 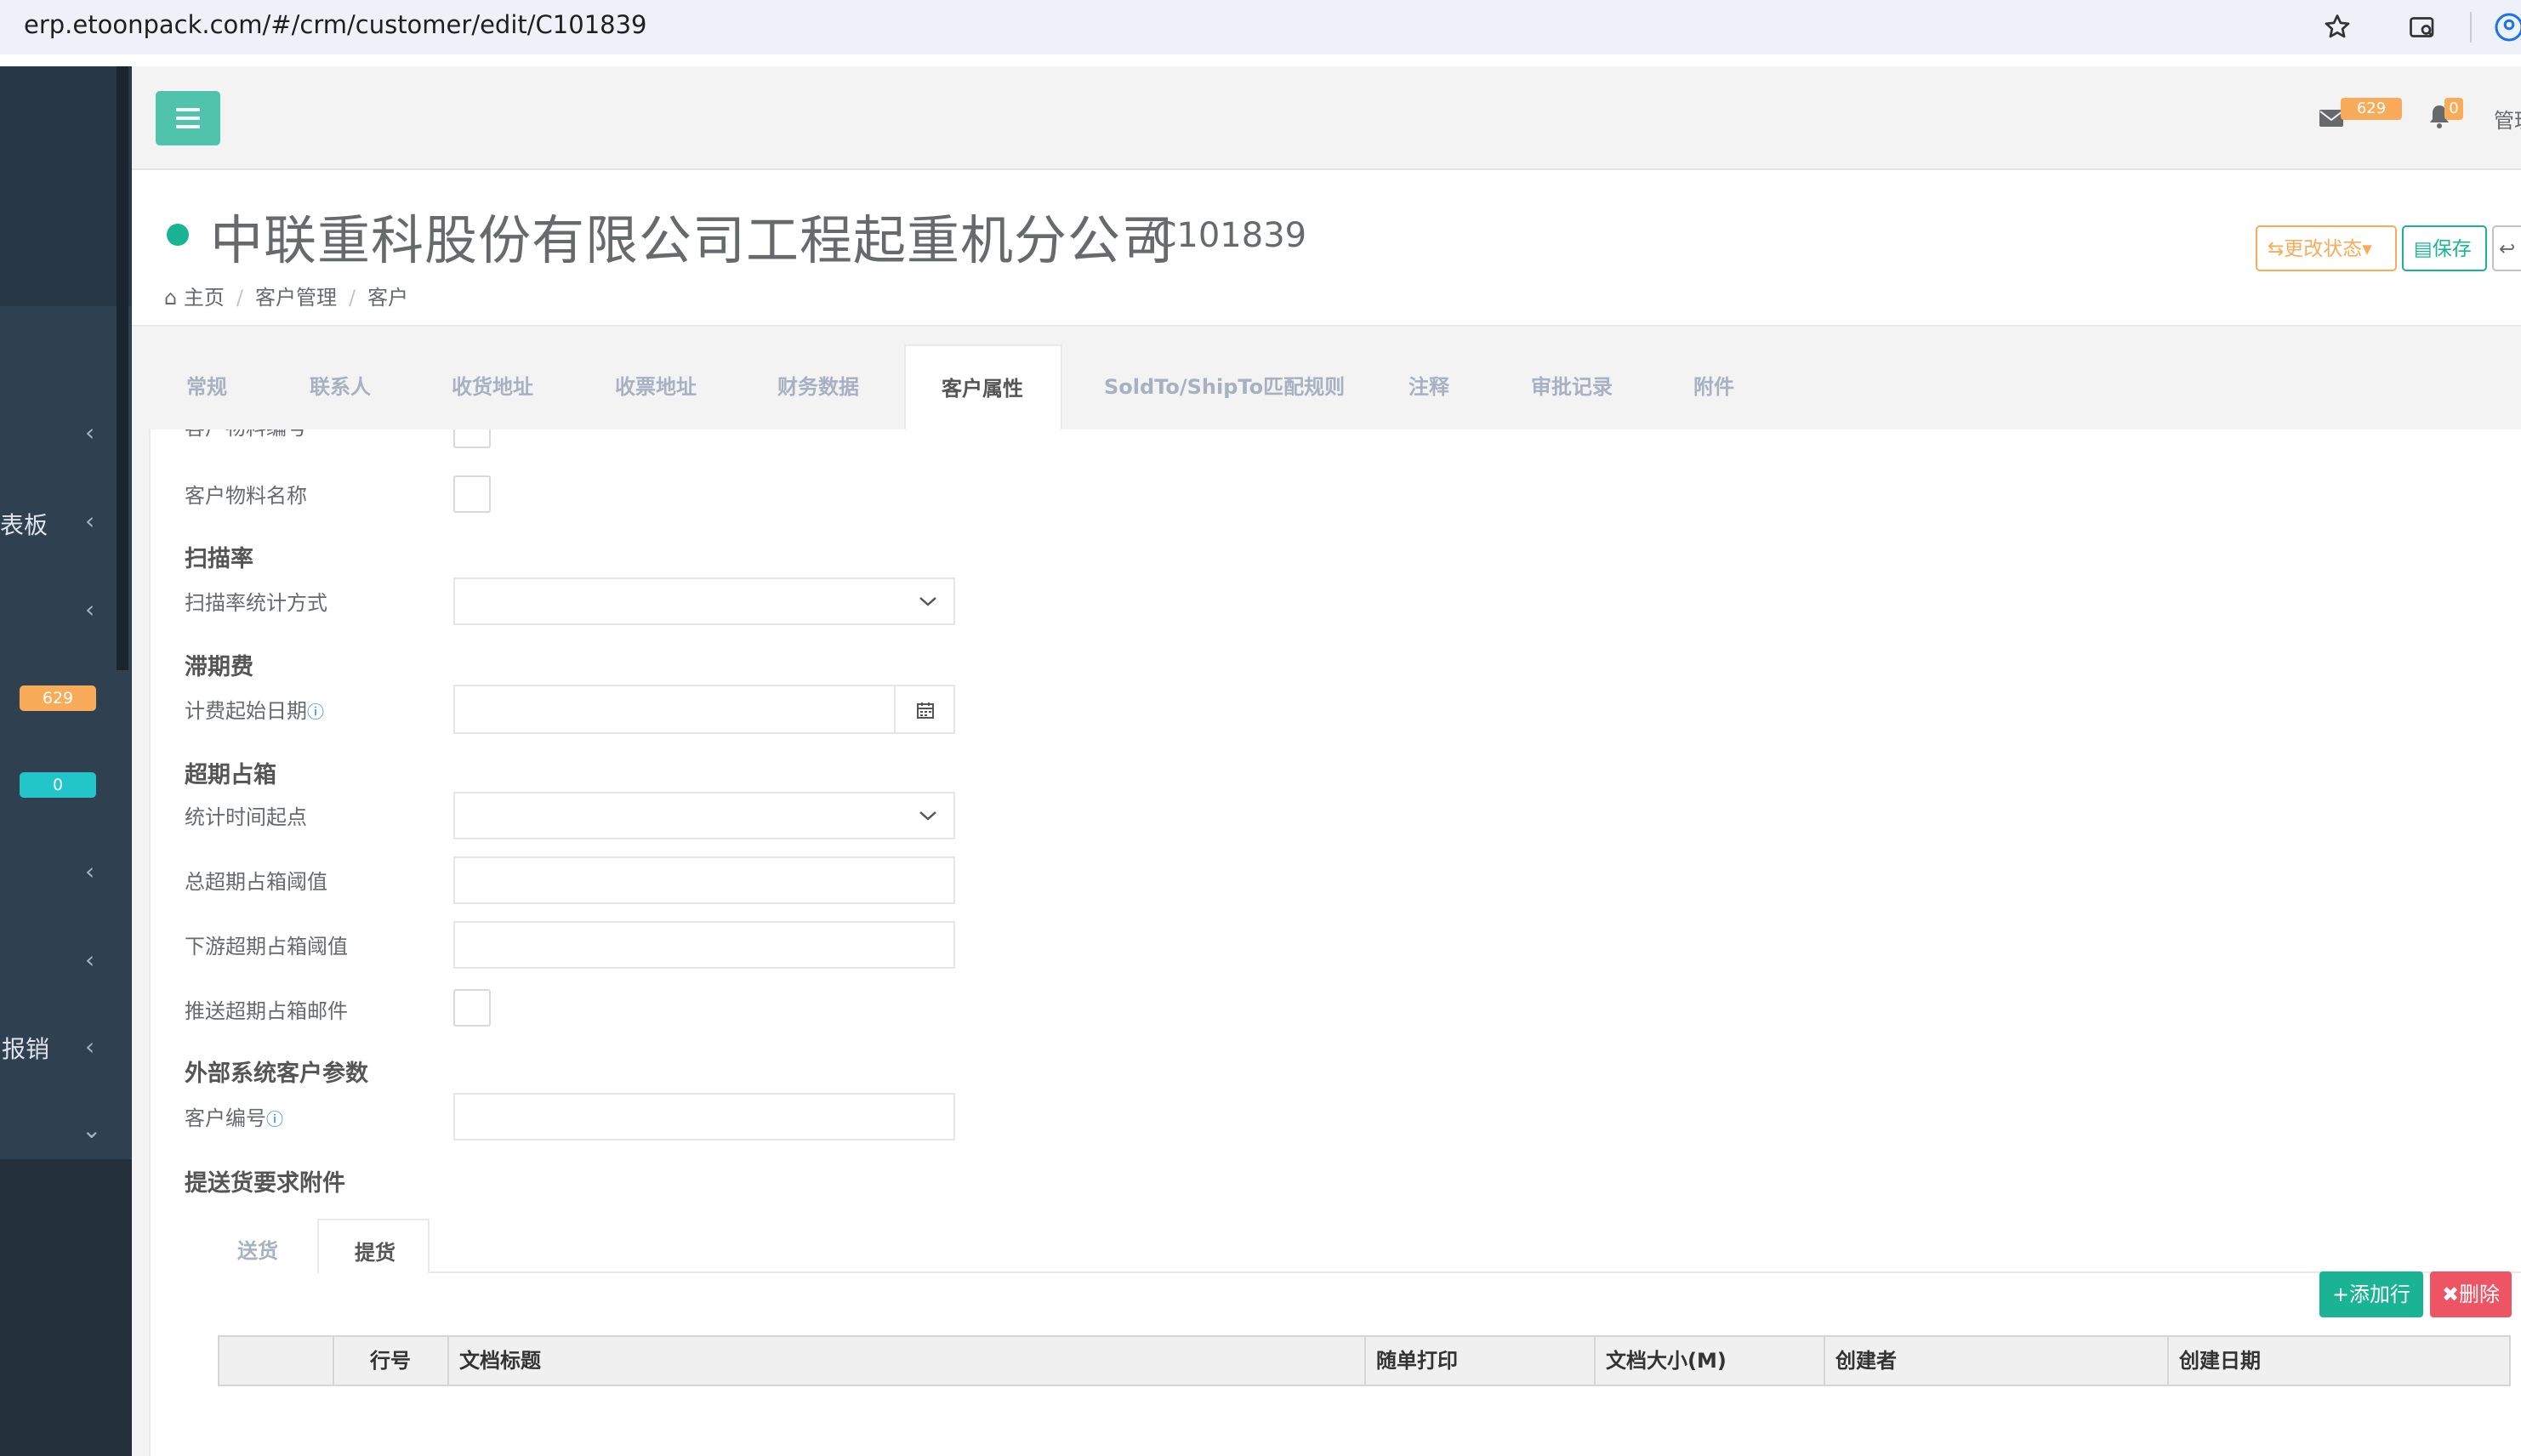 I want to click on th-row-no: 行号, so click(x=391, y=1361).